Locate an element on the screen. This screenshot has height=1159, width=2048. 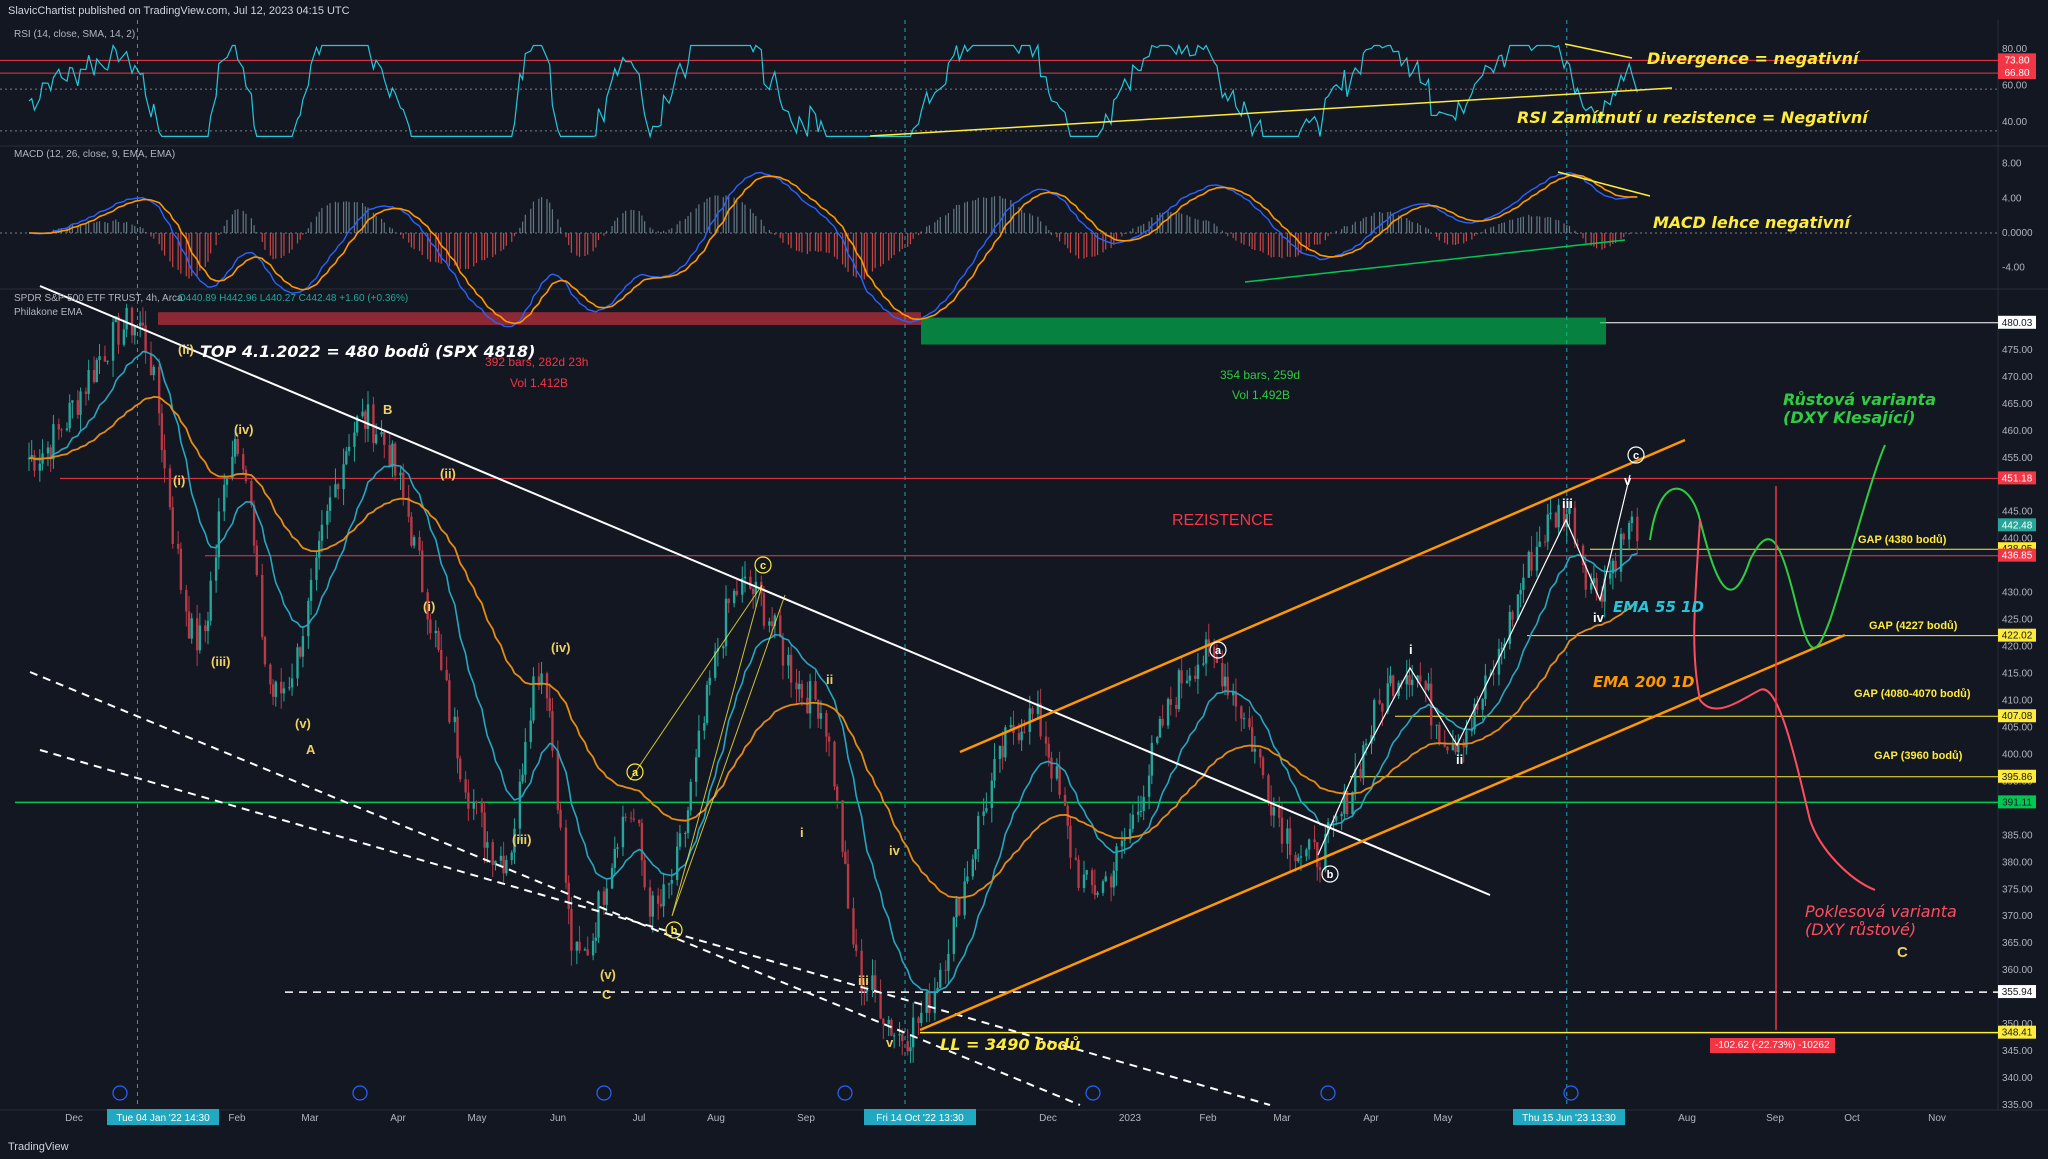
rsi-line is located at coordinates (833, 91).